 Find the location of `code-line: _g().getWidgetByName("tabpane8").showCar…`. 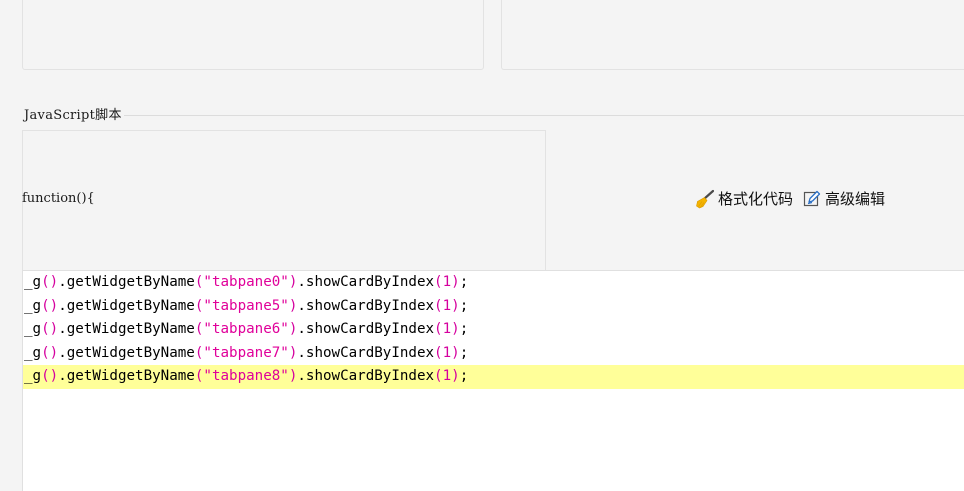

code-line: _g().getWidgetByName("tabpane8").showCar… is located at coordinates (493, 377).